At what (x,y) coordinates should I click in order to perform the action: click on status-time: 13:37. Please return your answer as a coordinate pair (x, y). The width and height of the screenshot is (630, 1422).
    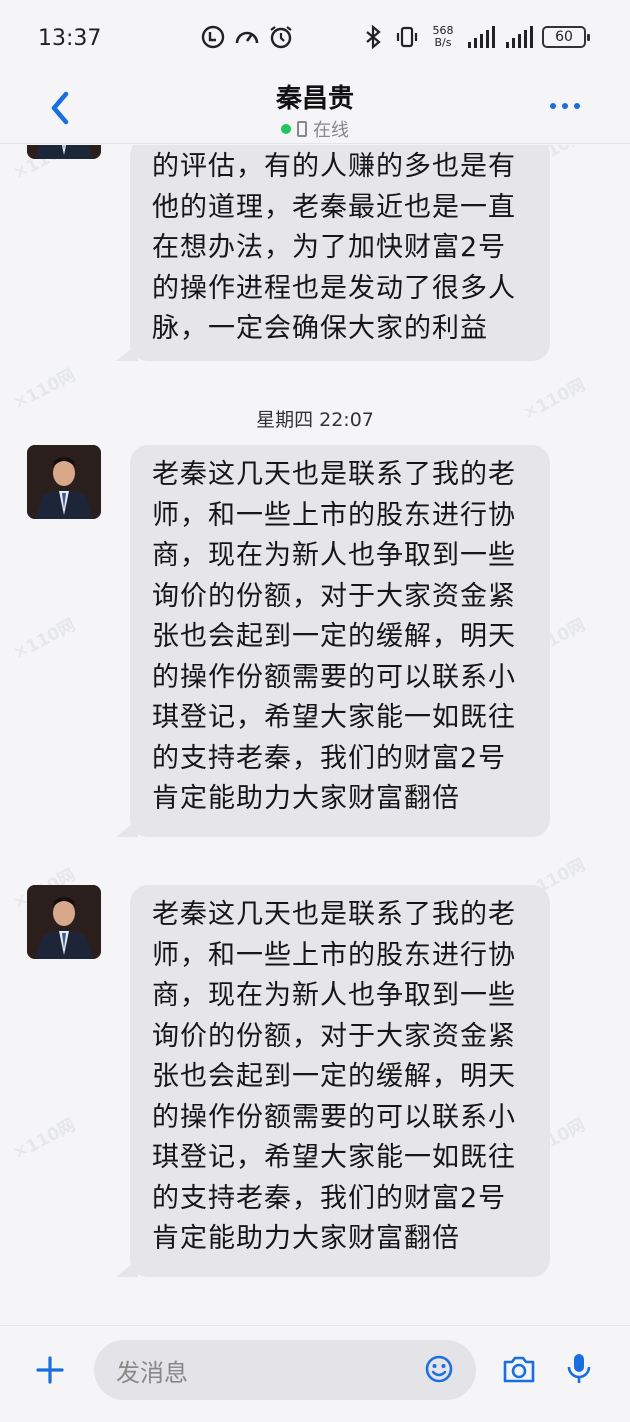
    Looking at the image, I should click on (70, 38).